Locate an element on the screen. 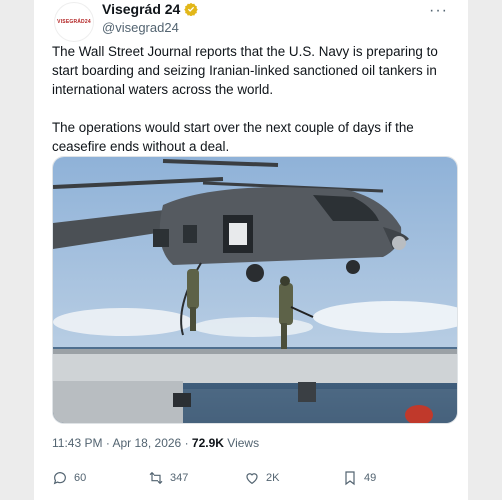  author-name: Visegrád 24 is located at coordinates (141, 9).